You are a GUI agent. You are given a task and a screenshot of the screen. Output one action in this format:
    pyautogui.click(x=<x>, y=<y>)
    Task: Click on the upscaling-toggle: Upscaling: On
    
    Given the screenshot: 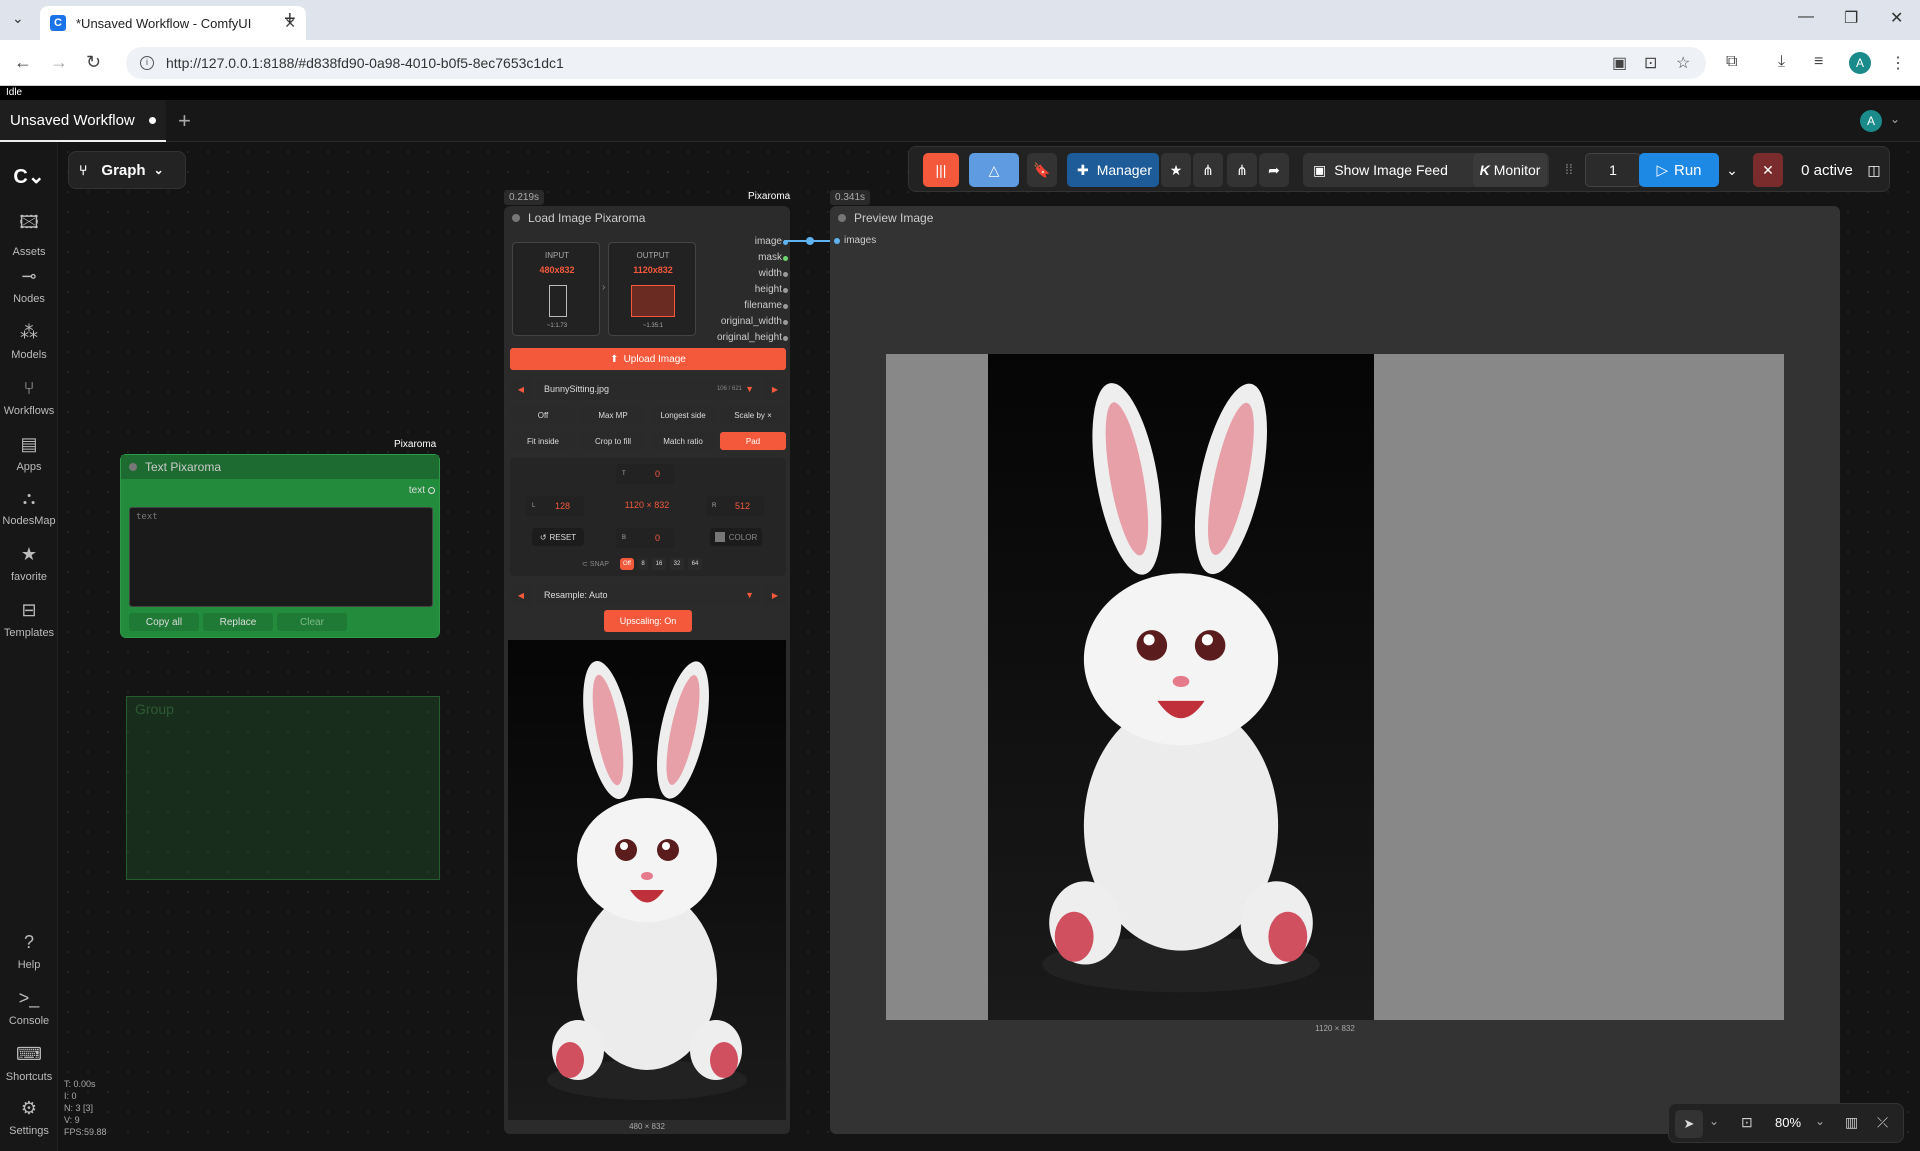 What is the action you would take?
    pyautogui.click(x=648, y=621)
    